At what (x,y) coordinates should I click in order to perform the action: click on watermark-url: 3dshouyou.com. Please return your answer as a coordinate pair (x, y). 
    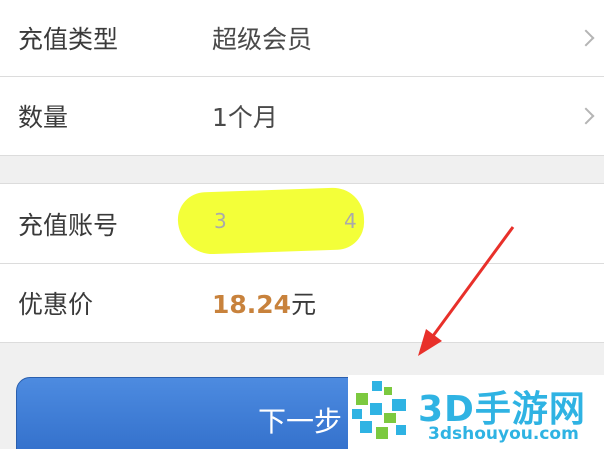
    Looking at the image, I should click on (503, 434).